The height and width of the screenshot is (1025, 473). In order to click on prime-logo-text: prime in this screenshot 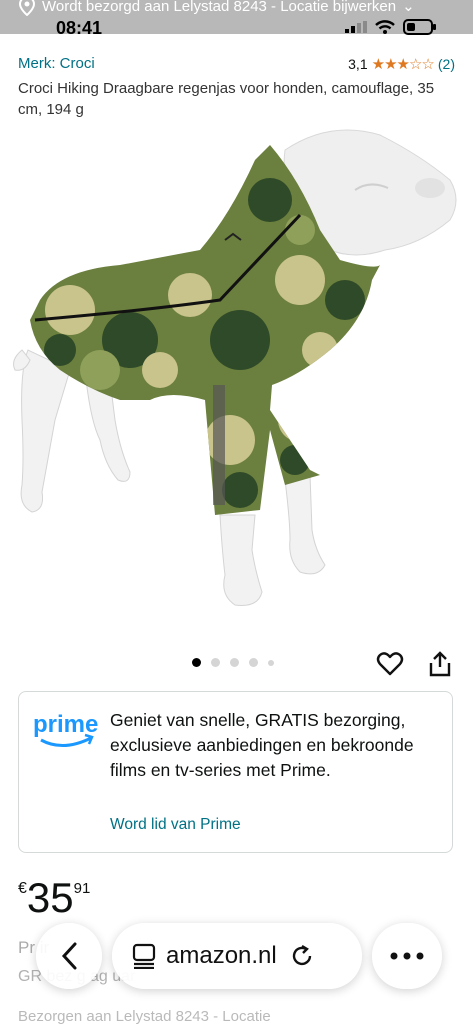, I will do `click(65, 724)`.